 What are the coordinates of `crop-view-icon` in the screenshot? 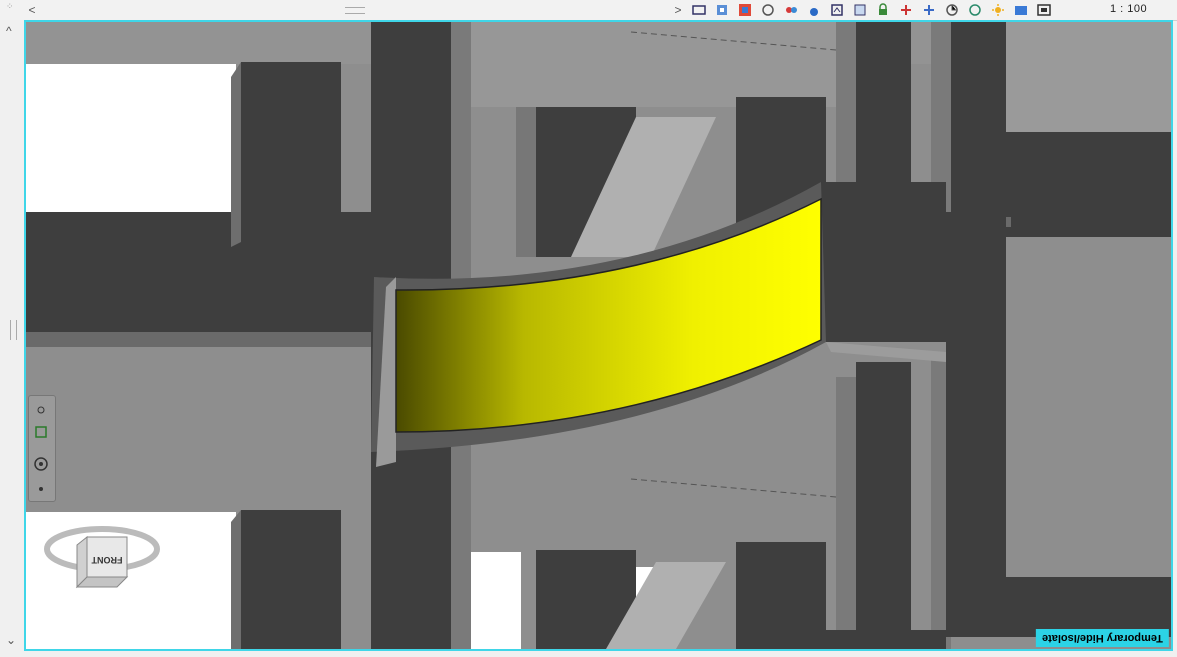 It's located at (837, 10).